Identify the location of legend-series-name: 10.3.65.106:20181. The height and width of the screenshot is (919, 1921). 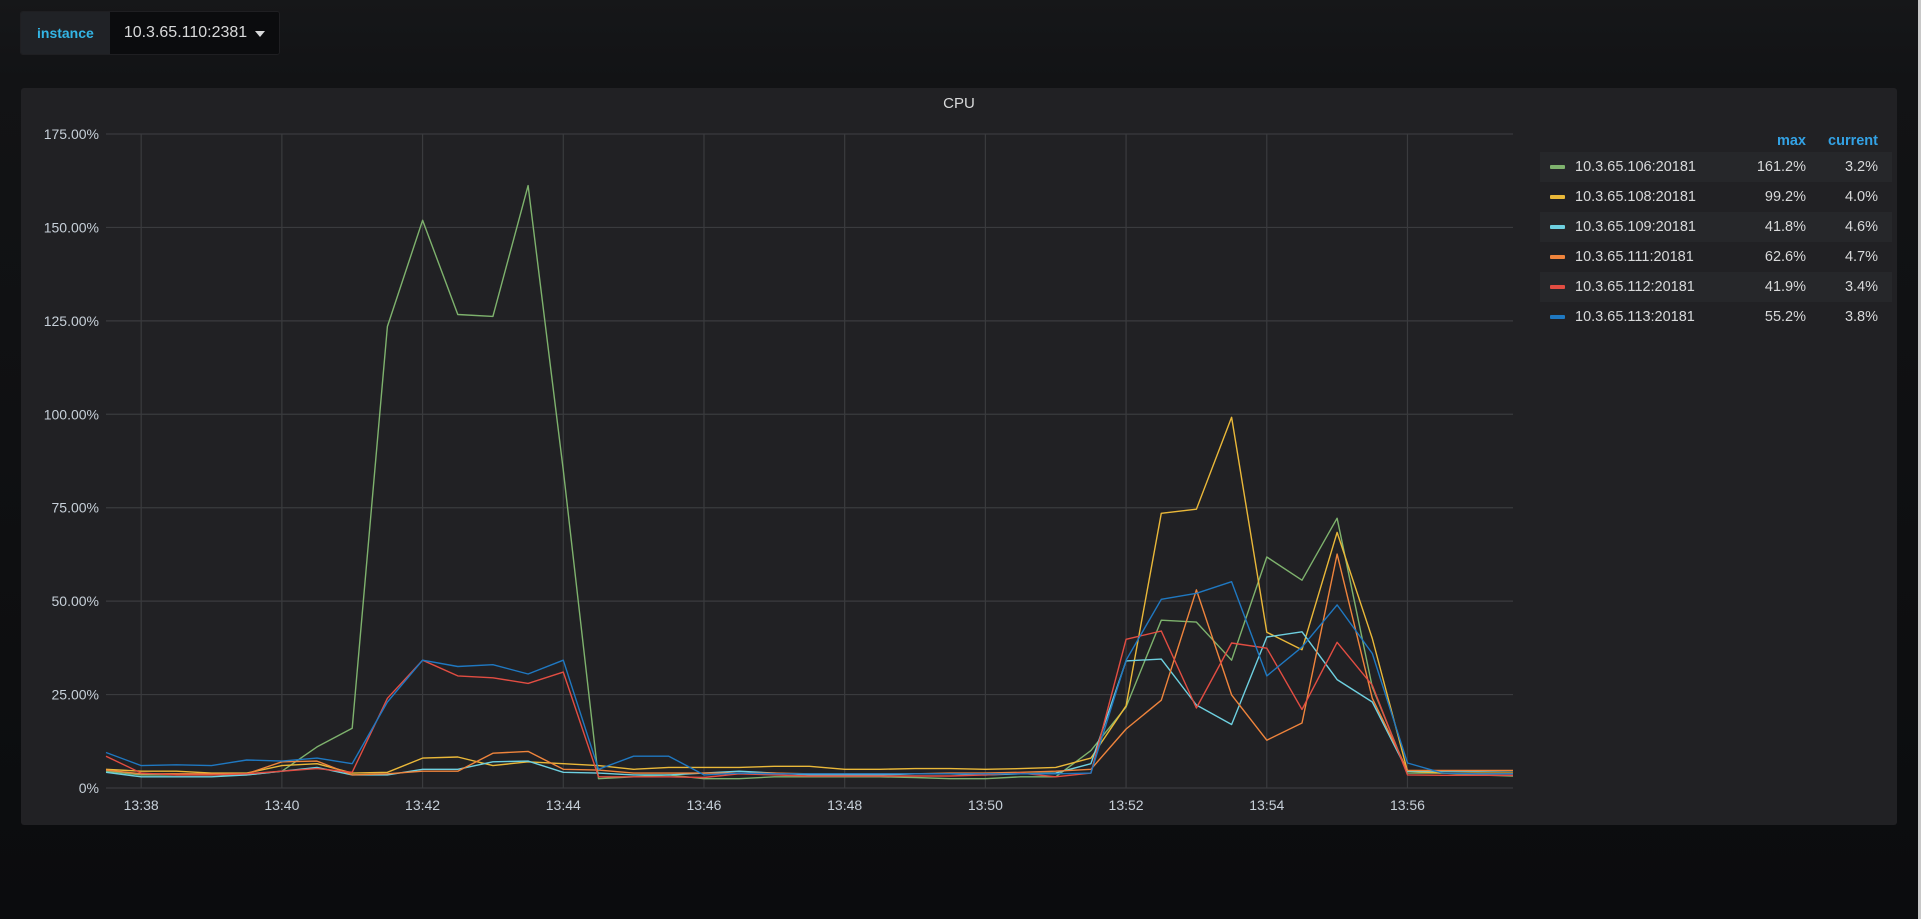
(1655, 167).